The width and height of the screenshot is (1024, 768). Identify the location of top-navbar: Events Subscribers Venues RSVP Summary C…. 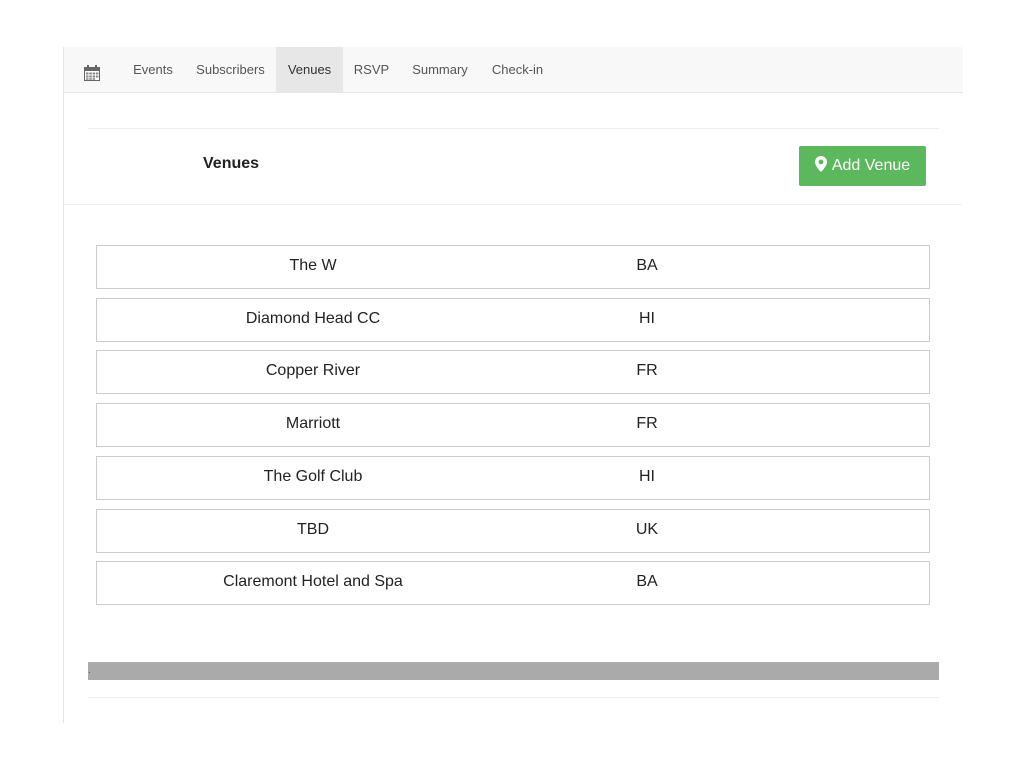
(513, 70).